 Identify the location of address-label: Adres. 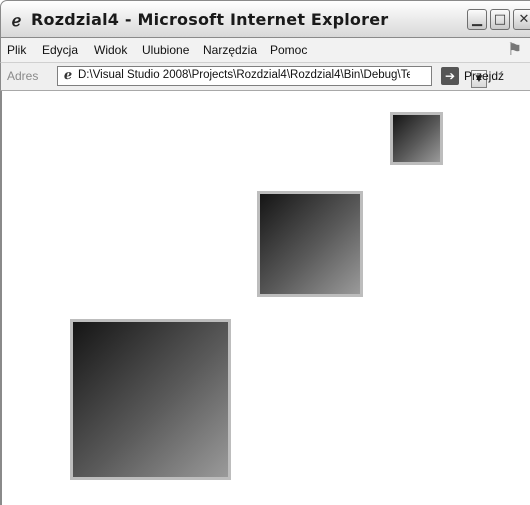
(23, 76).